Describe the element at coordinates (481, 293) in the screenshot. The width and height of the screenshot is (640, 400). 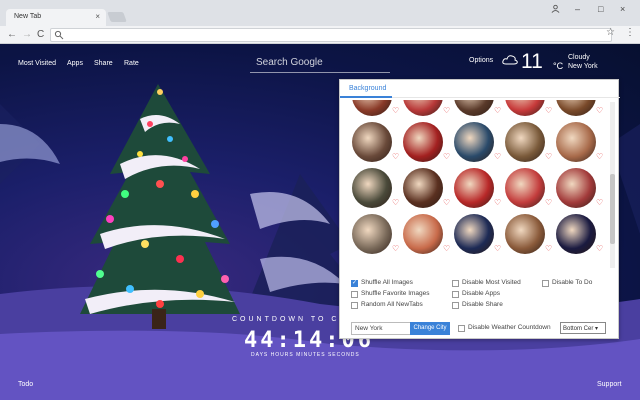
I see `disable-apps-label: Disable Apps` at that location.